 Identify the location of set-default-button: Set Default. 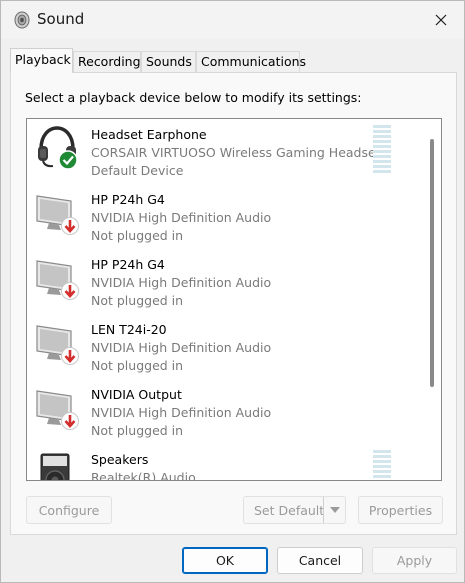
(294, 510).